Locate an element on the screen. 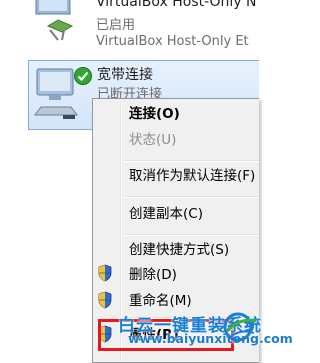  watermark-logo-icon is located at coordinates (240, 327).